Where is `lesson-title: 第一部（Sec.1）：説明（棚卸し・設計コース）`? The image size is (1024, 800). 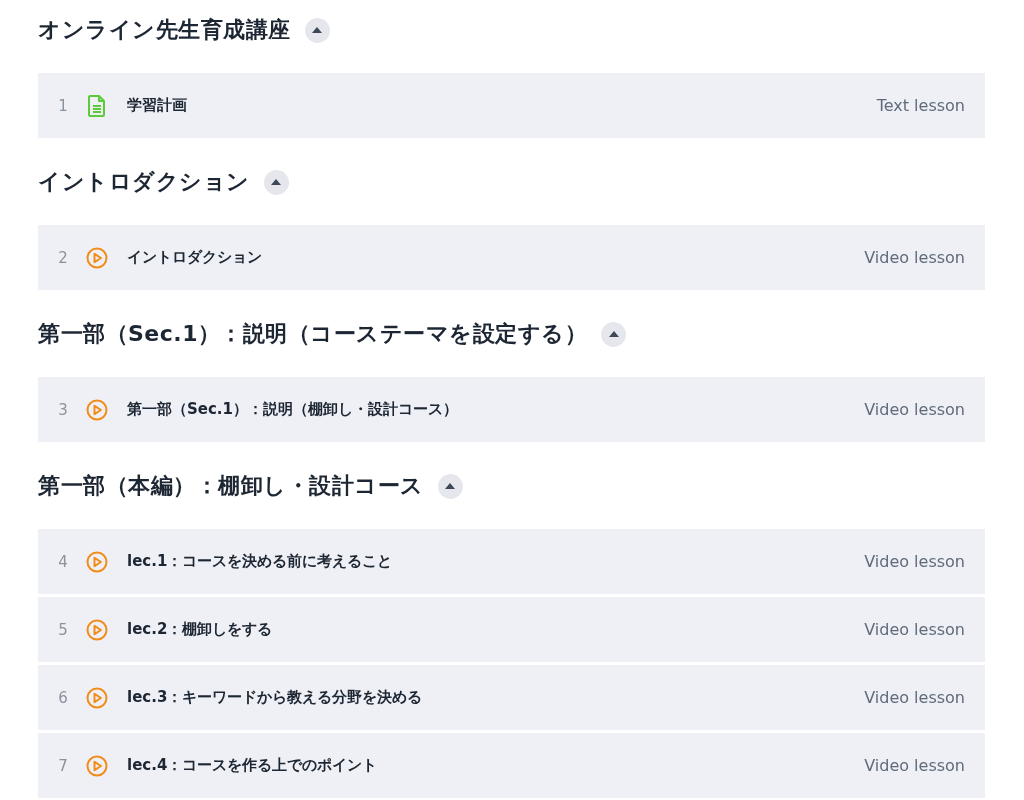
lesson-title: 第一部（Sec.1）：説明（棚卸し・設計コース） is located at coordinates (293, 409).